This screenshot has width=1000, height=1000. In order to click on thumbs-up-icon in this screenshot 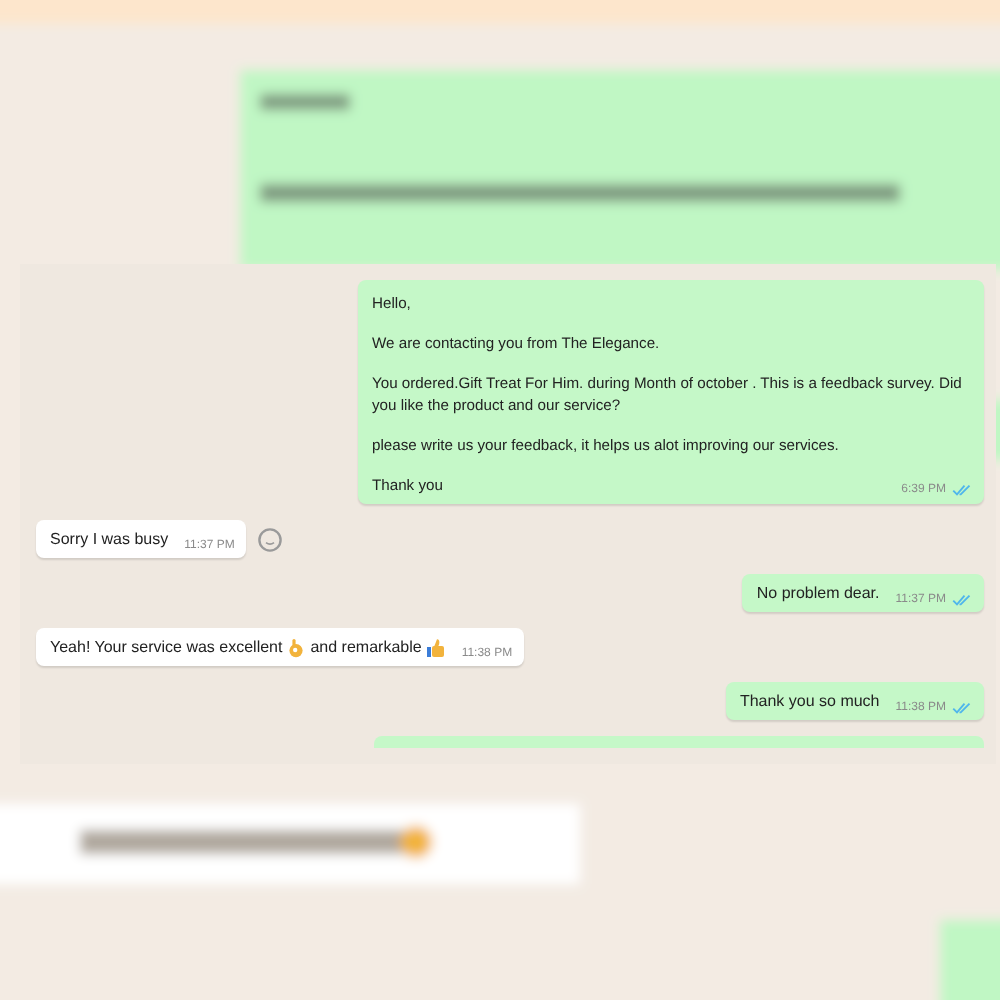, I will do `click(435, 648)`.